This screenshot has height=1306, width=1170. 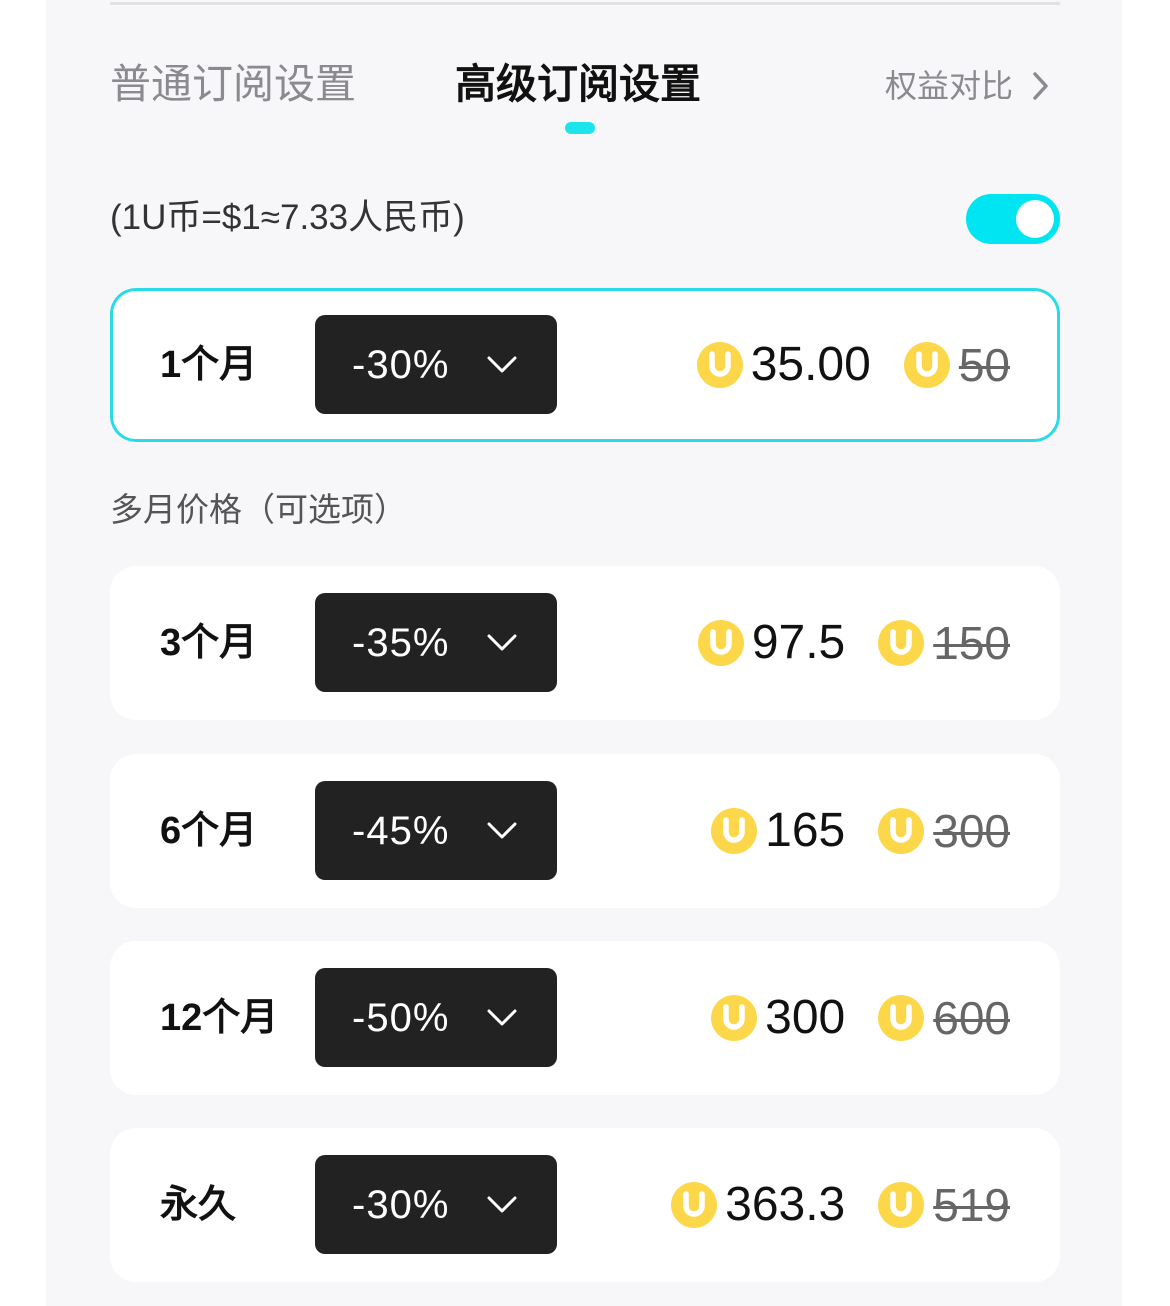 What do you see at coordinates (578, 84) in the screenshot?
I see `tab-premium-subscription: 高级订阅设置` at bounding box center [578, 84].